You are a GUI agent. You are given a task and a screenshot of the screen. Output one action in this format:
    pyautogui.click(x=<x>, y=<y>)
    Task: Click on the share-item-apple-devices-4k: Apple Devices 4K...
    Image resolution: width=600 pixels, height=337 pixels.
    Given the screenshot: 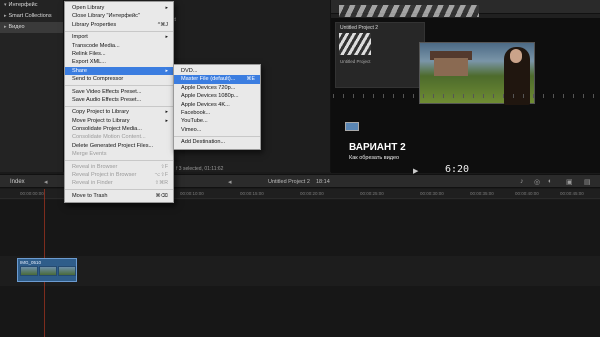 What is the action you would take?
    pyautogui.click(x=217, y=105)
    